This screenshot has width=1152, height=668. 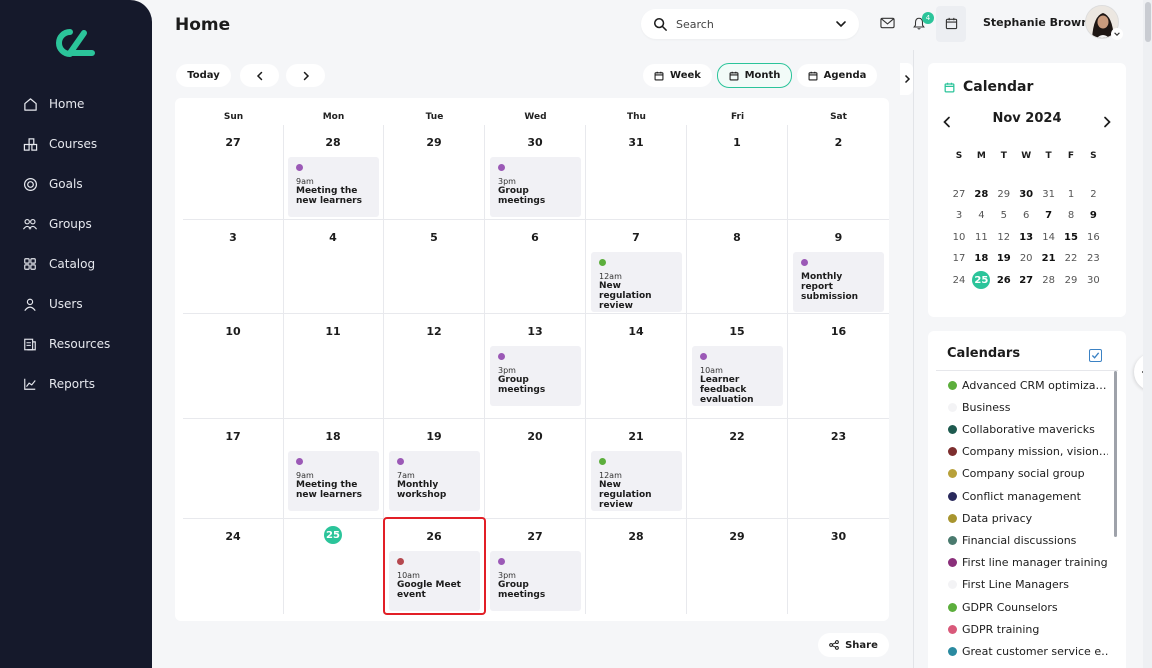 What do you see at coordinates (1028, 607) in the screenshot?
I see `calendar-list-item: GDPR Counselors` at bounding box center [1028, 607].